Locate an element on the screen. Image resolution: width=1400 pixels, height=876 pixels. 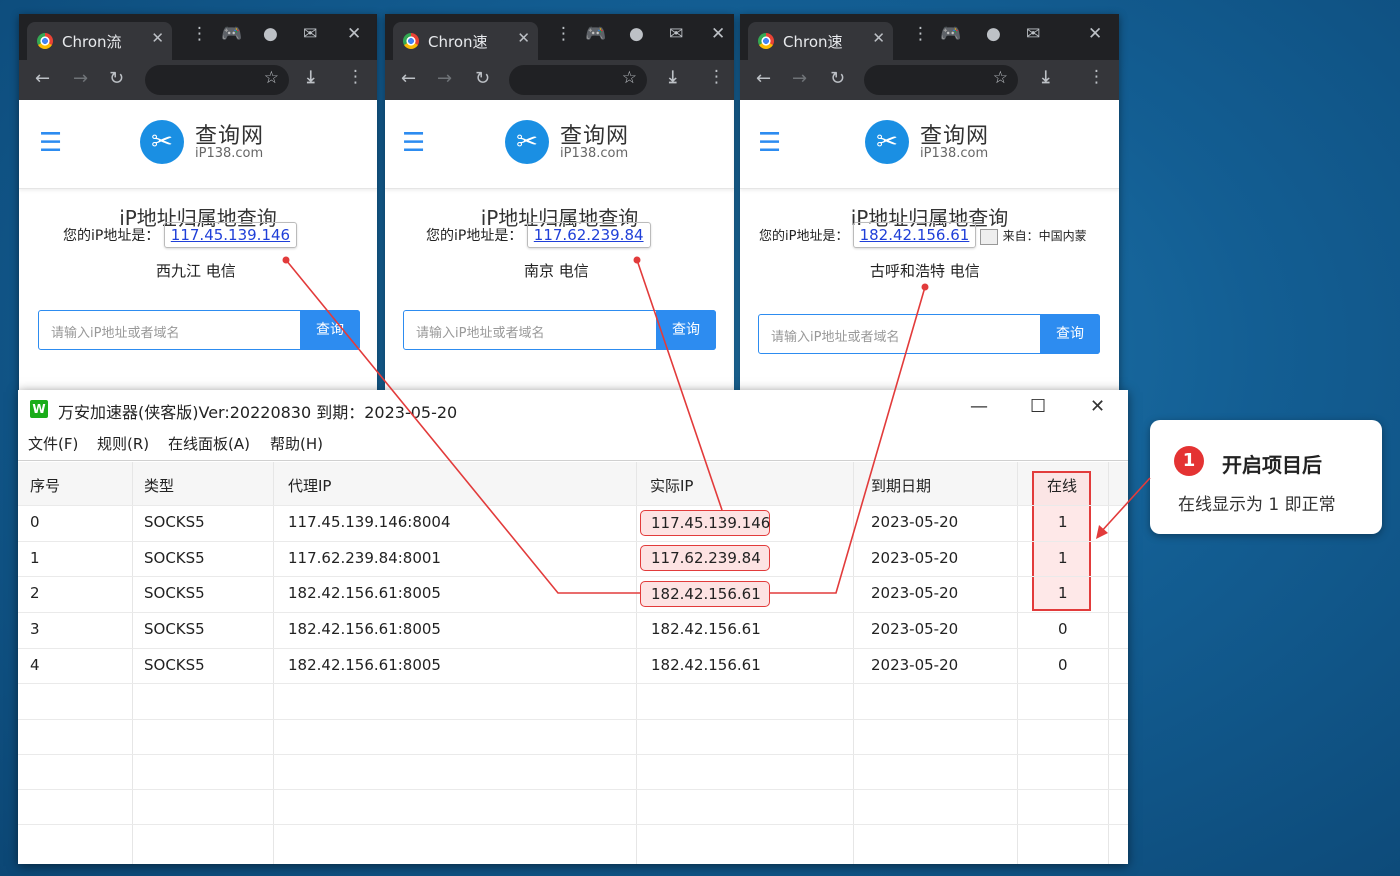
row-2-expiry: 2023-05-20 is located at coordinates (914, 593).